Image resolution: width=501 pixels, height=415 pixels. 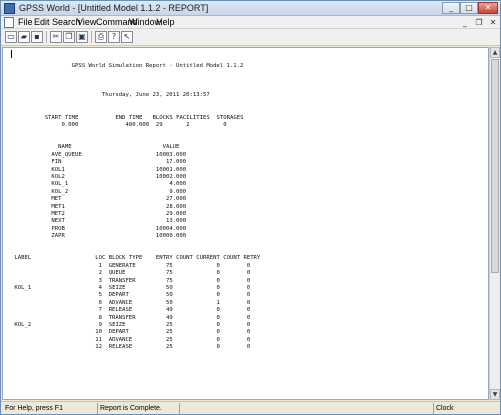 I want to click on block-current-cell: 1, so click(x=218, y=302).